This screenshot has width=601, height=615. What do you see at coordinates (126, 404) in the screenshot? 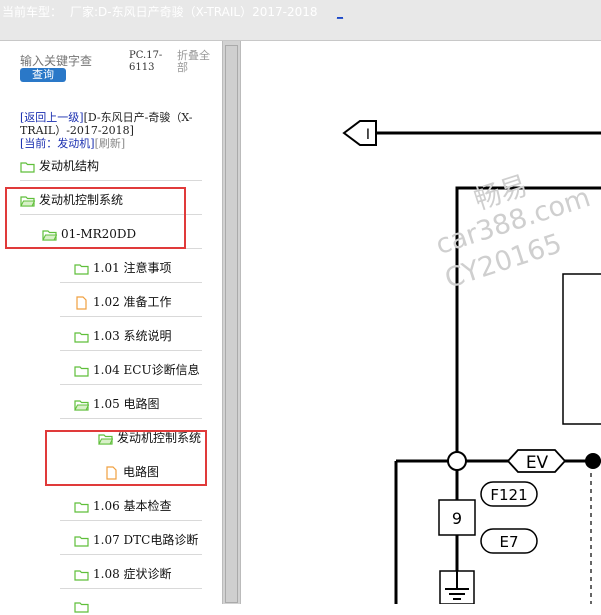
I see `tree-item-label: 1.05 电路图` at bounding box center [126, 404].